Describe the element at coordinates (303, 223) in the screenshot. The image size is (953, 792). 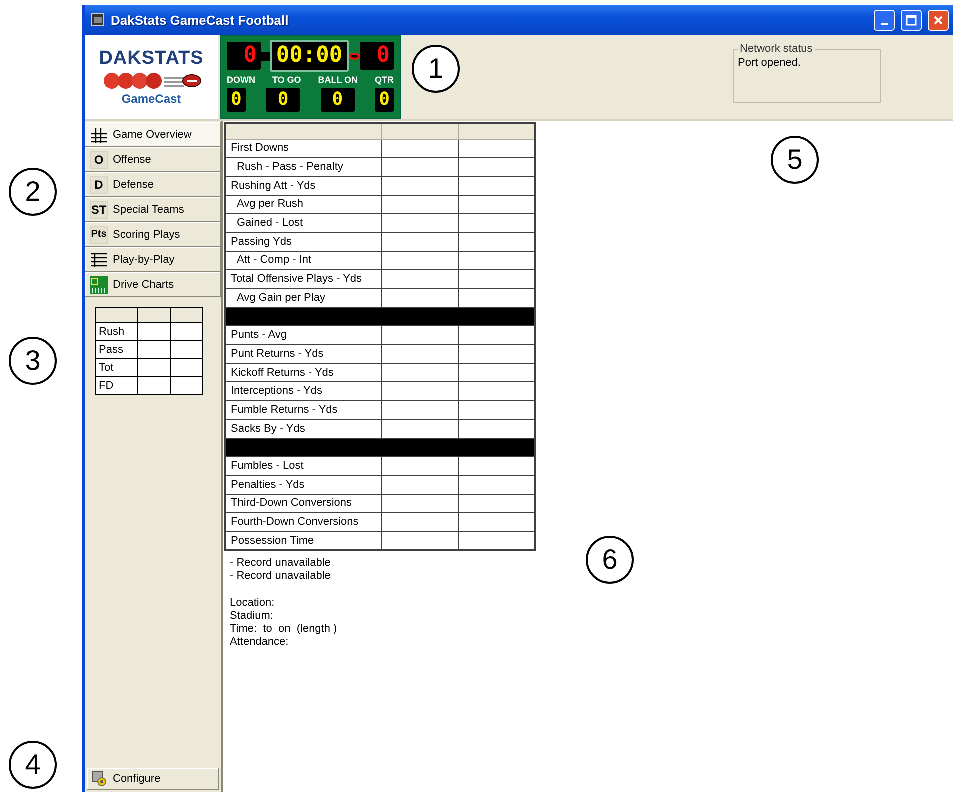
I see `stat-label: Gained - Lost` at that location.